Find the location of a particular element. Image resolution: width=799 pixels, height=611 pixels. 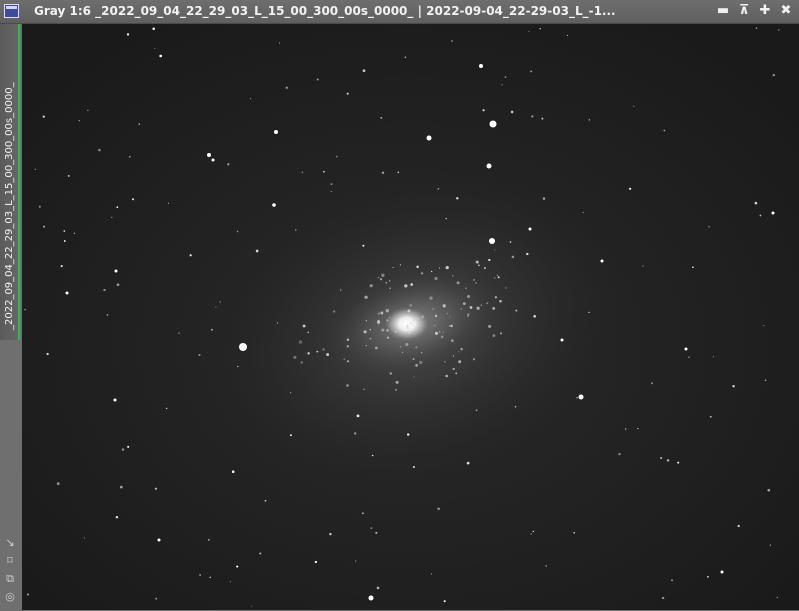

fit-view-icon: ⌑ is located at coordinates (10, 561).